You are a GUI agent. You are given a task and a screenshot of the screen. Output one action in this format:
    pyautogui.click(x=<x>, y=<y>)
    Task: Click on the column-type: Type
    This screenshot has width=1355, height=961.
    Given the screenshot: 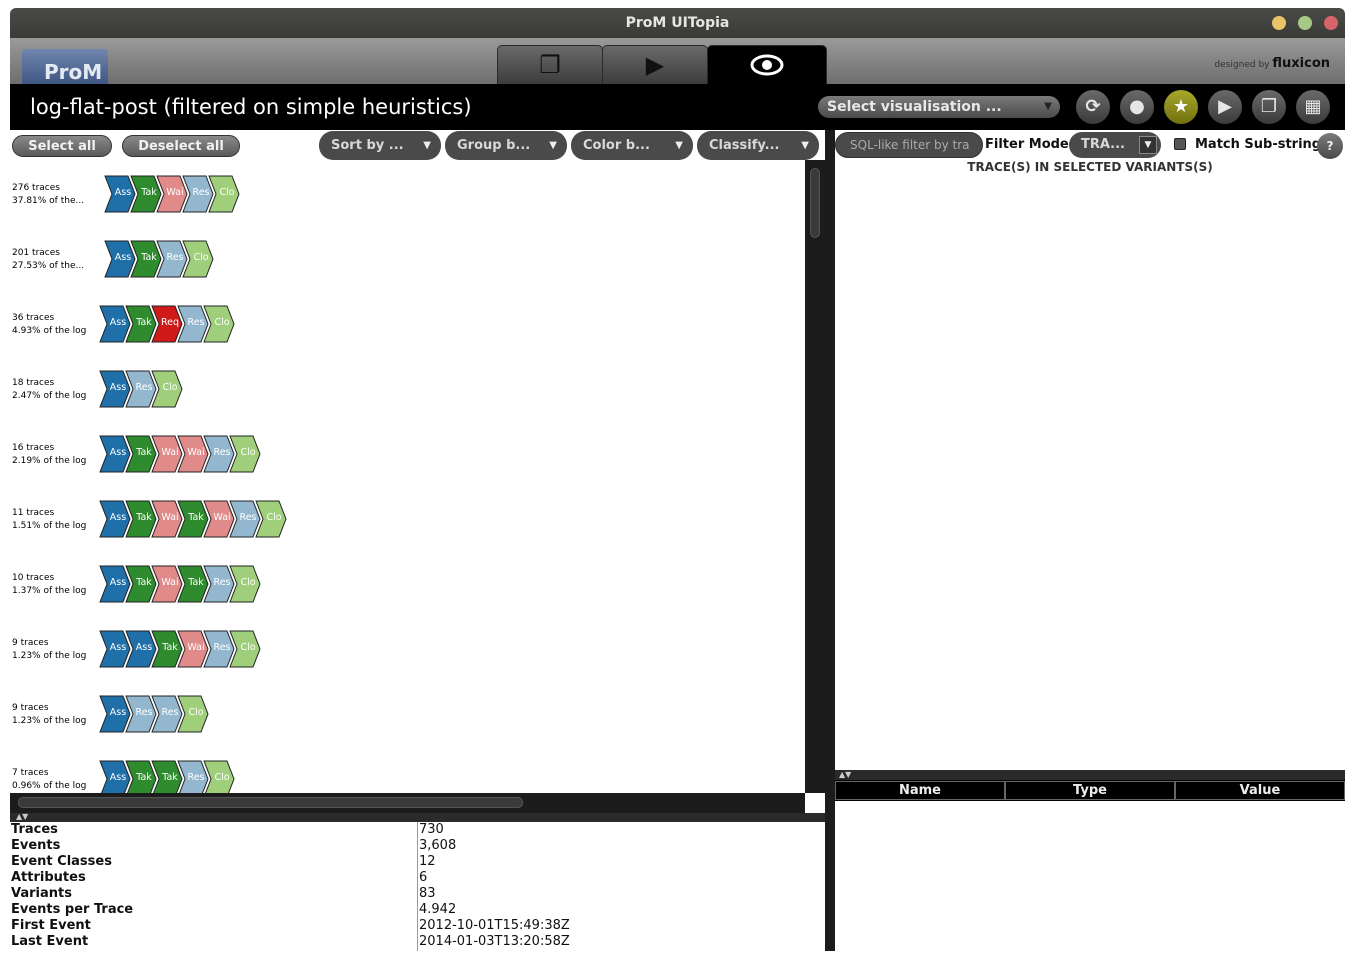 What is the action you would take?
    pyautogui.click(x=1090, y=790)
    